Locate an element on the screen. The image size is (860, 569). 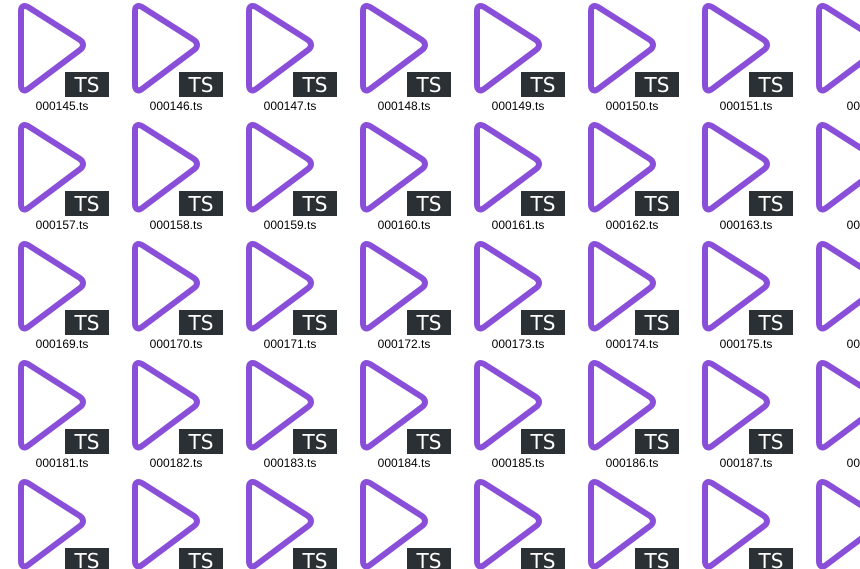
file-item: TS 000181.ts is located at coordinates (57, 416).